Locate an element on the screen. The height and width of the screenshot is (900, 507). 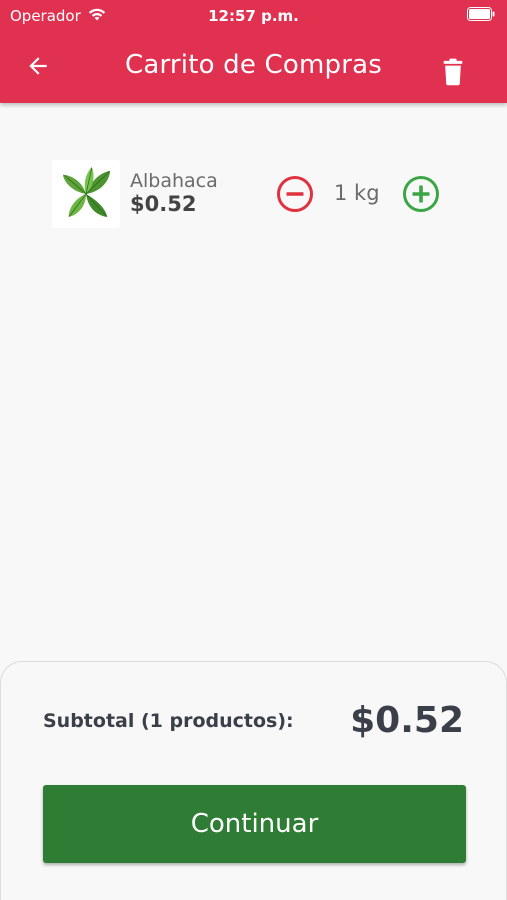
product-name: Albahaca is located at coordinates (174, 181).